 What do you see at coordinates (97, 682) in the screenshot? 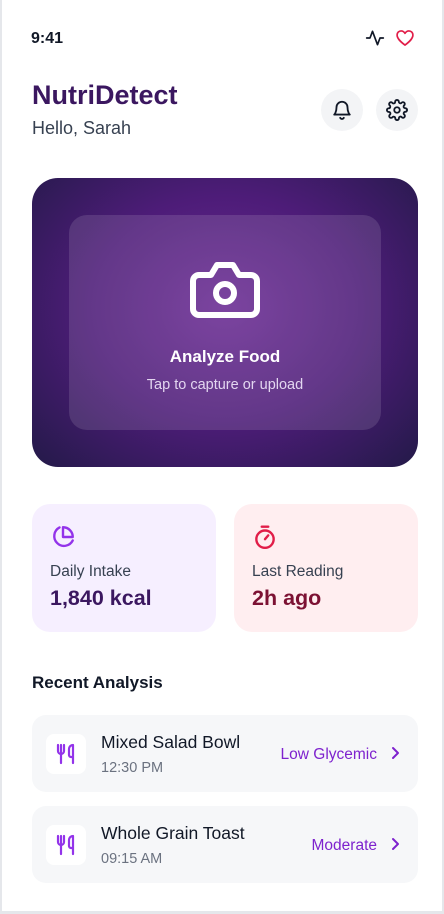
I see `recent-analysis-title: Recent Analysis` at bounding box center [97, 682].